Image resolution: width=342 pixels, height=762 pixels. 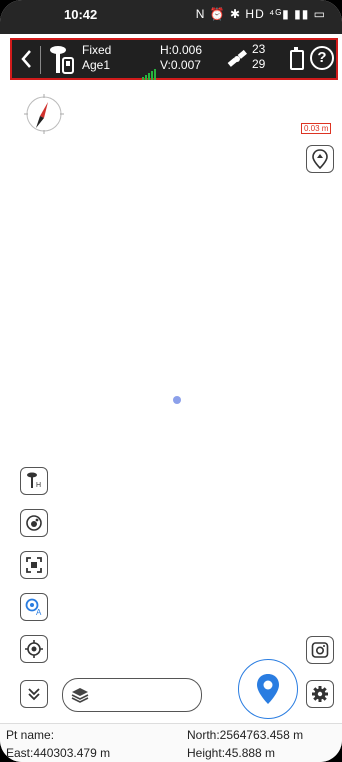 I want to click on zoom-extent-button, so click(x=34, y=565).